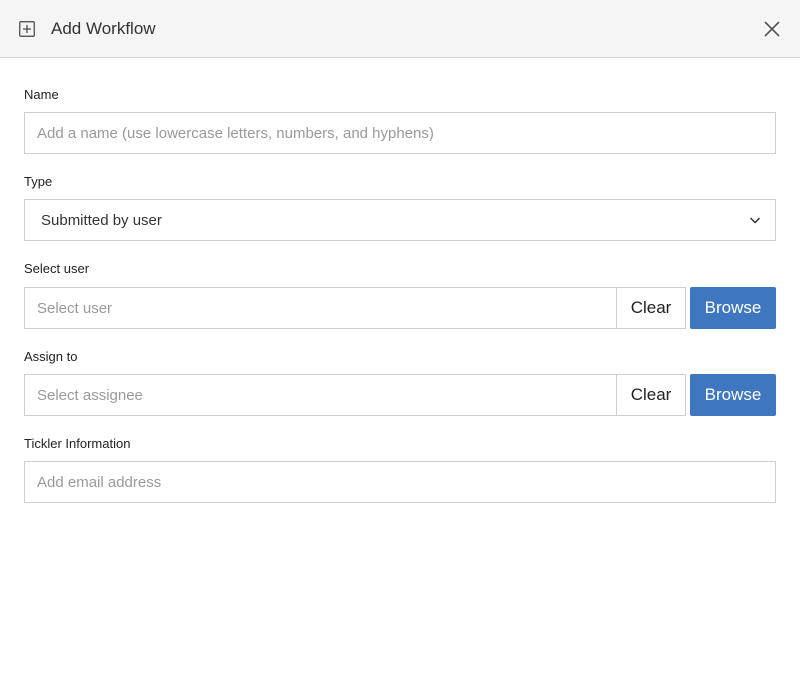 The height and width of the screenshot is (700, 800). I want to click on assign-to-clear-button: Clear, so click(651, 395).